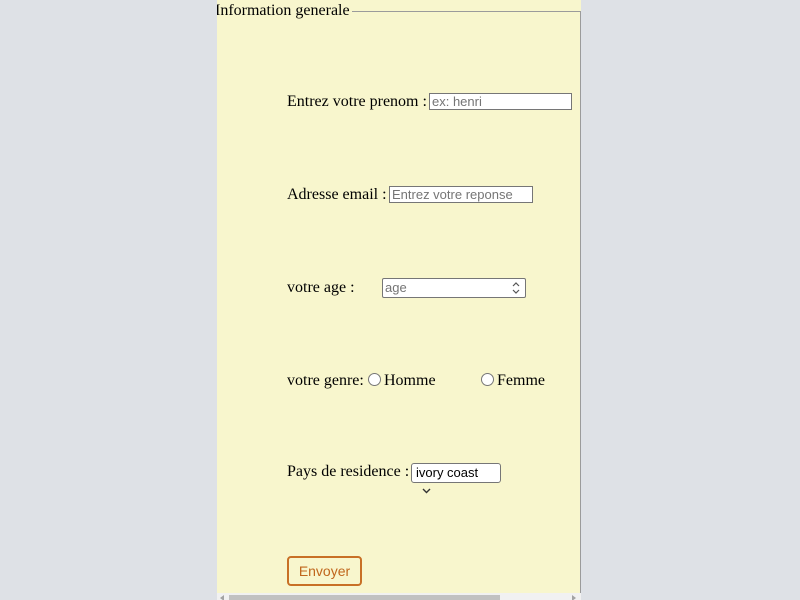  I want to click on scroll-right-icon, so click(574, 597).